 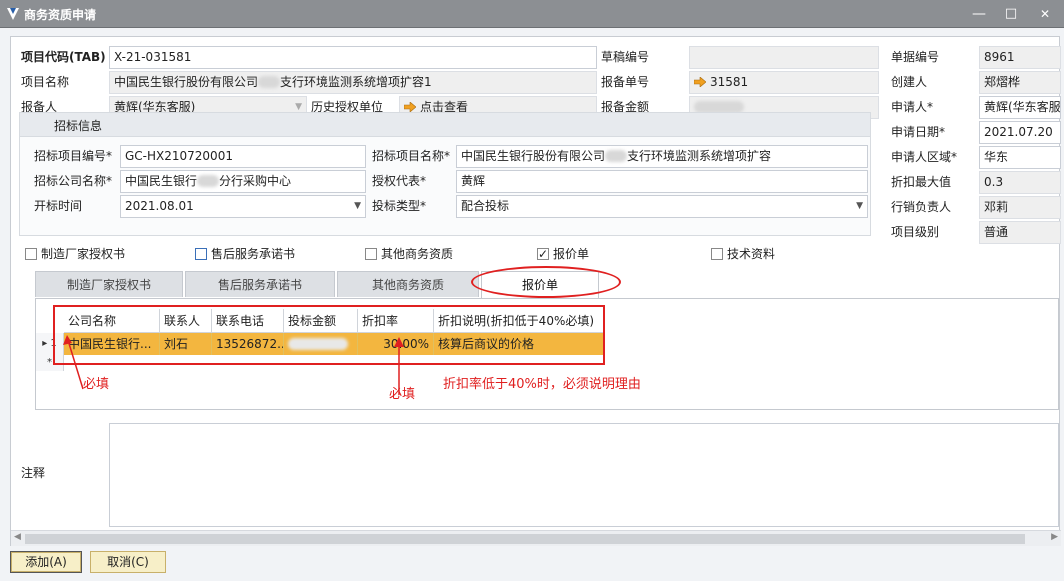 I want to click on annotation-required-1: 必填, so click(x=96, y=384).